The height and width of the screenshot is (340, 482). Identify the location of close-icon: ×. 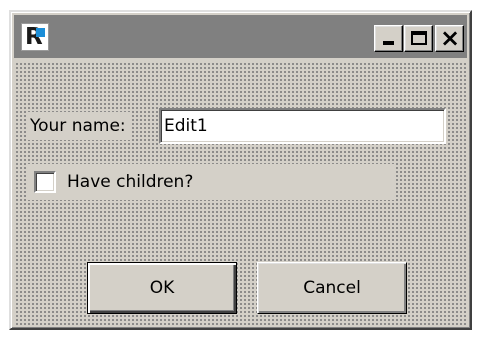
(450, 38).